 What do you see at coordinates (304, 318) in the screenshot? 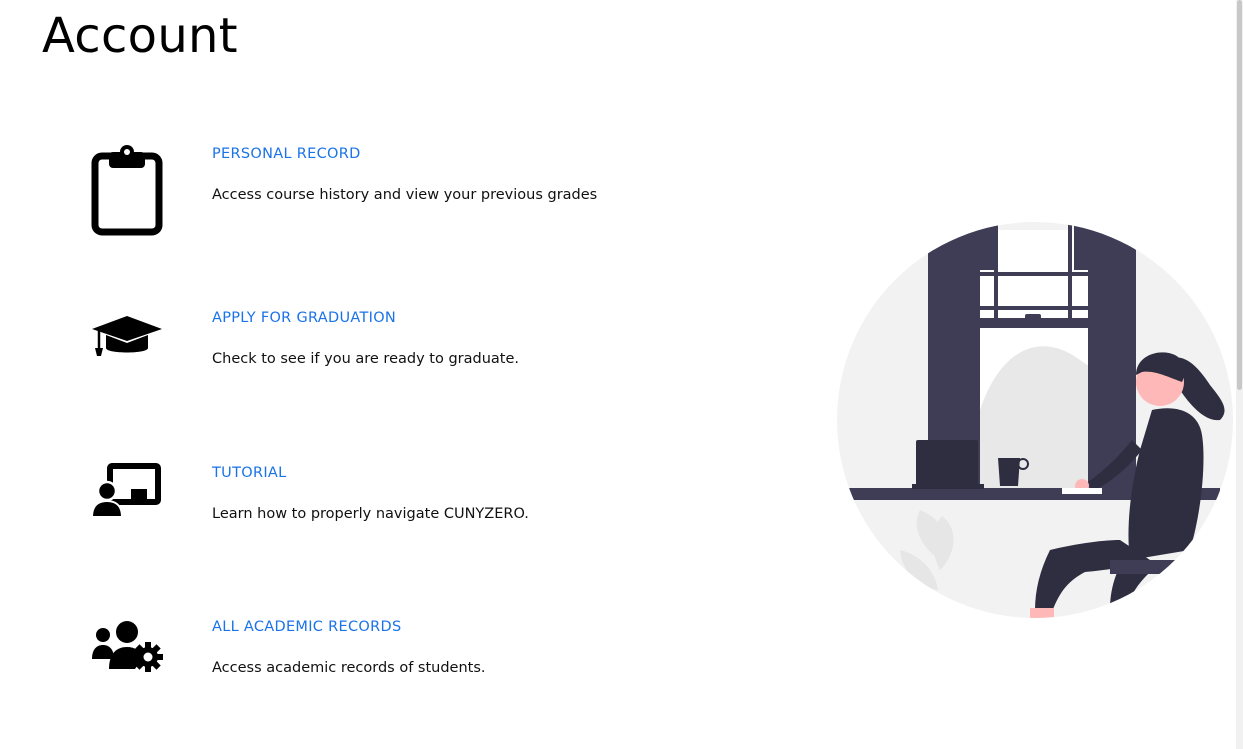
I see `apply-graduation-link: APPLY FOR GRADUATION` at bounding box center [304, 318].